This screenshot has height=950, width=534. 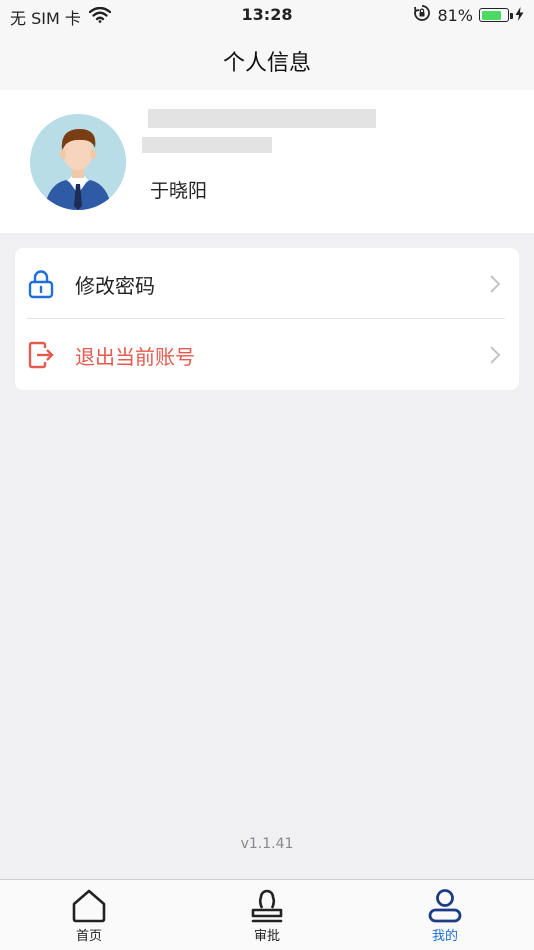 I want to click on charging-bolt-icon, so click(x=519, y=15).